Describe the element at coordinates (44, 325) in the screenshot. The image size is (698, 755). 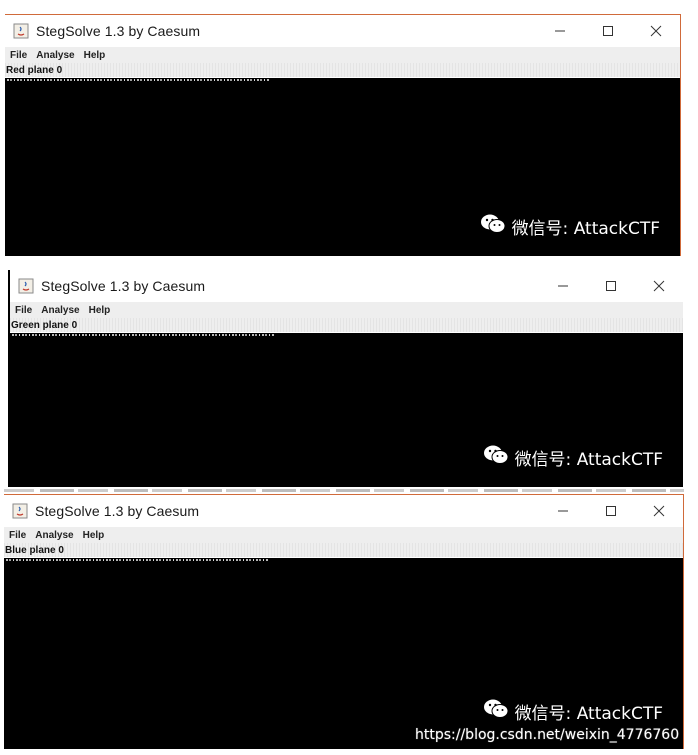
I see `plane-label: Green plane 0` at that location.